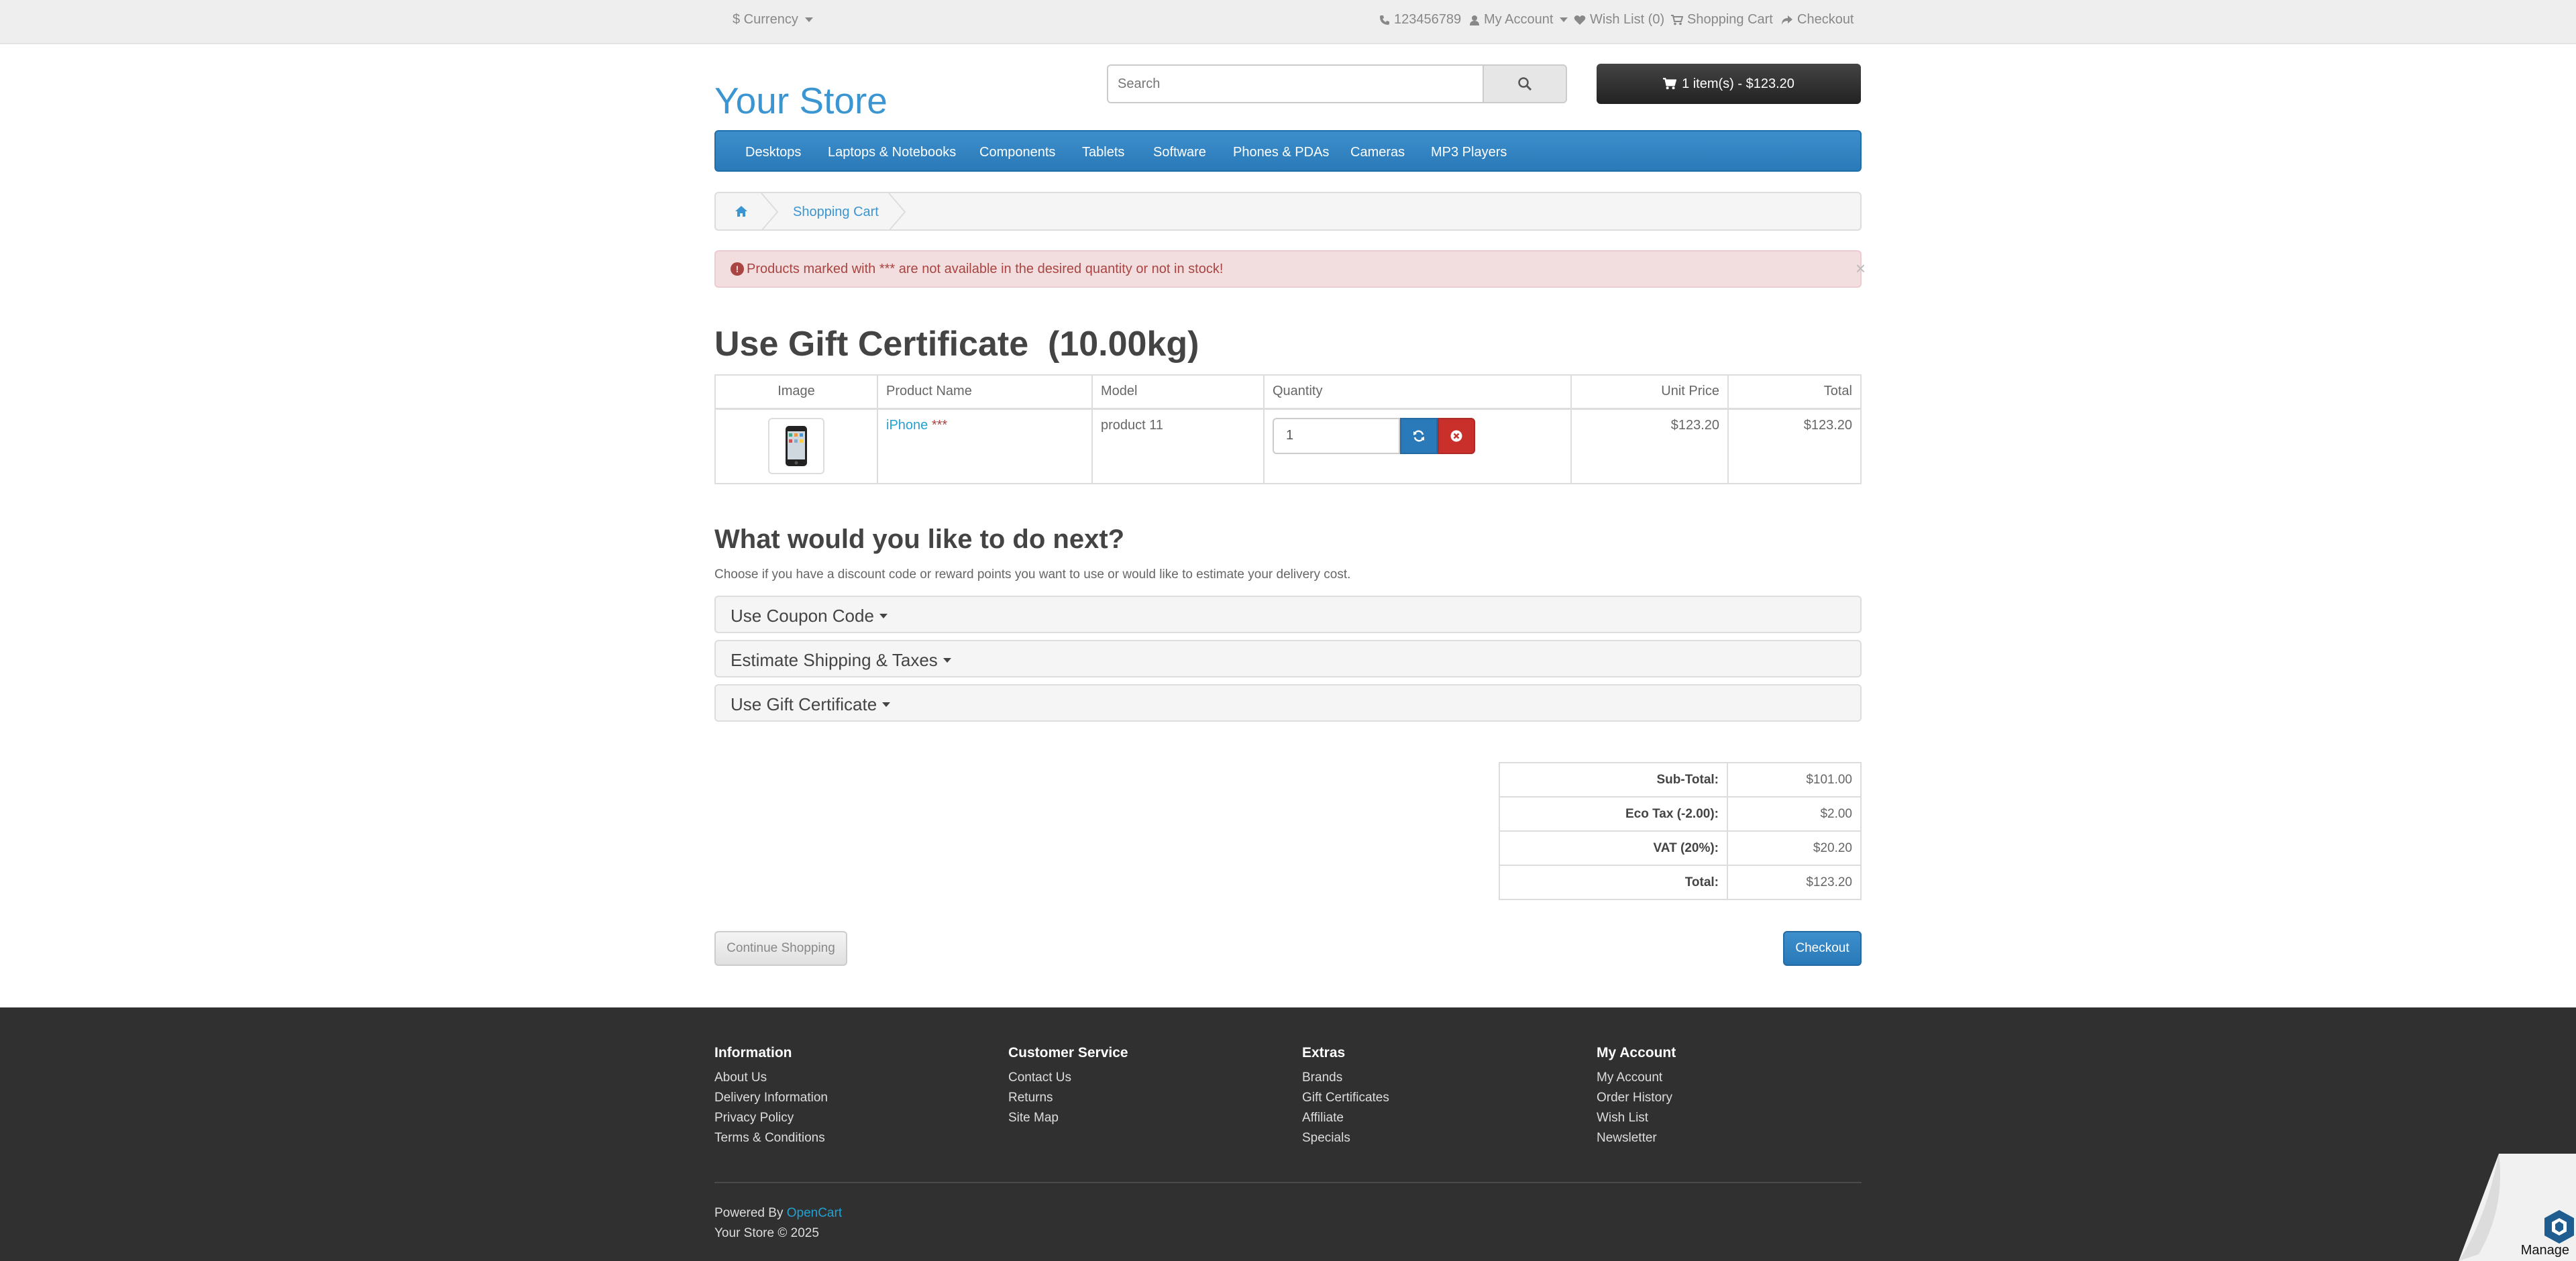 The width and height of the screenshot is (2576, 1261). What do you see at coordinates (766, 1233) in the screenshot?
I see `copyright: Your Store © 2025` at bounding box center [766, 1233].